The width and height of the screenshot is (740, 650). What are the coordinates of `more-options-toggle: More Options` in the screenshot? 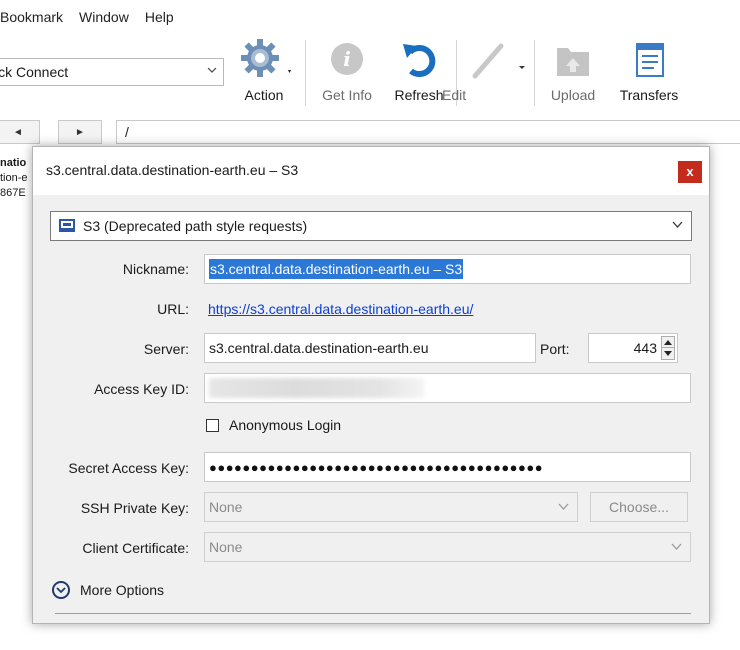 It's located at (108, 590).